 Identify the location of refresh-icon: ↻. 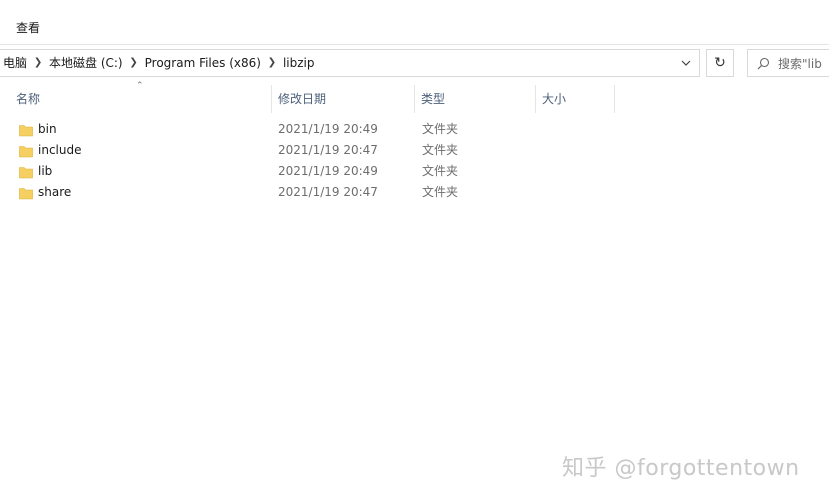
(720, 63).